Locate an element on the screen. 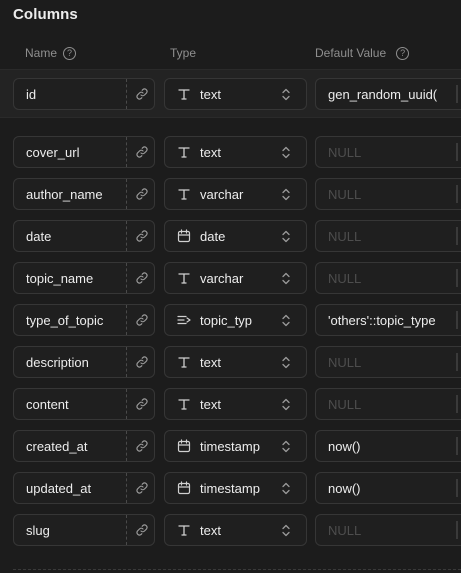 The image size is (461, 573). column-name-field: id is located at coordinates (84, 94).